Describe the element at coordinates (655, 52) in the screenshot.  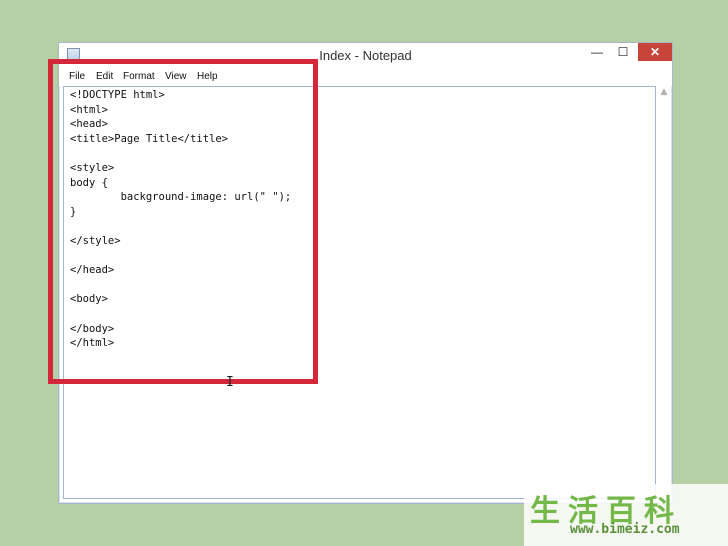
I see `close-button: ✕` at that location.